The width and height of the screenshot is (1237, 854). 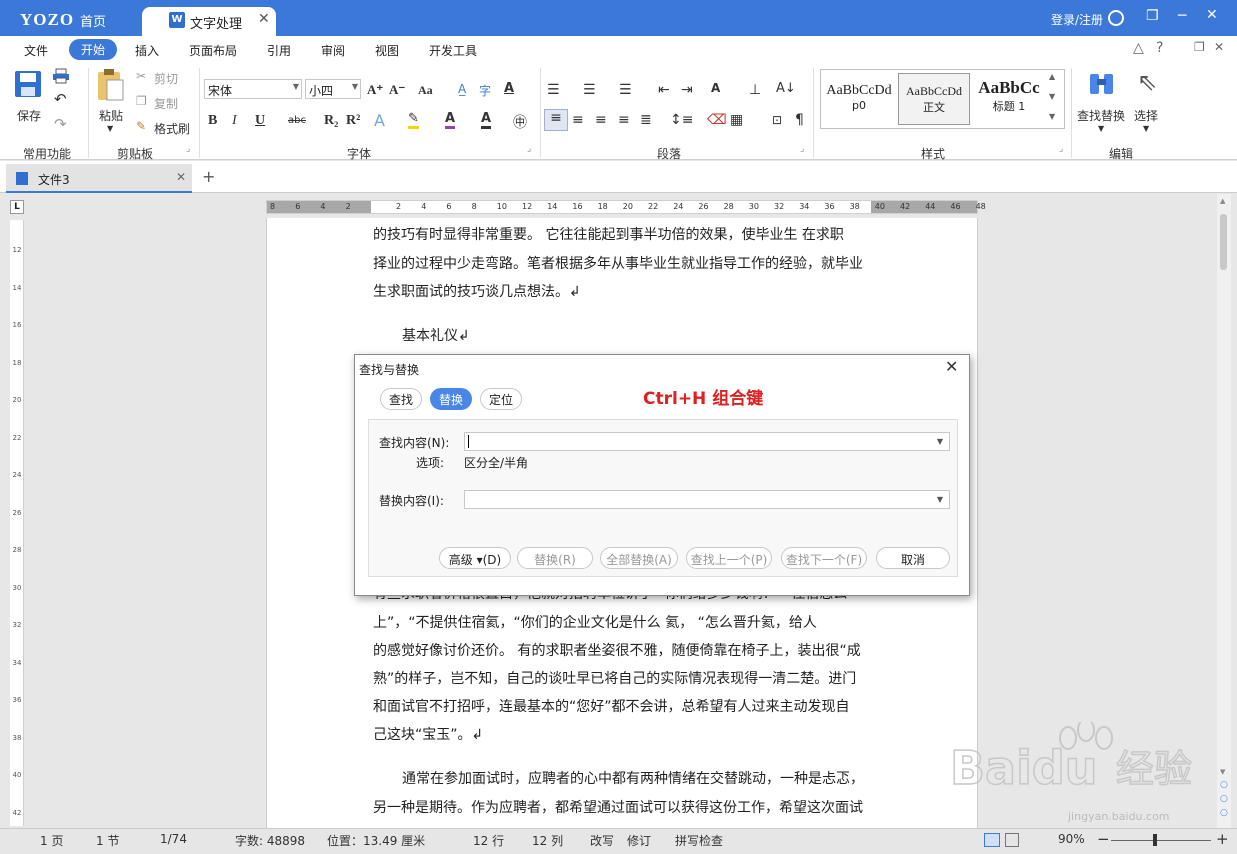 I want to click on restore-doc-icon: ❐, so click(x=1199, y=47).